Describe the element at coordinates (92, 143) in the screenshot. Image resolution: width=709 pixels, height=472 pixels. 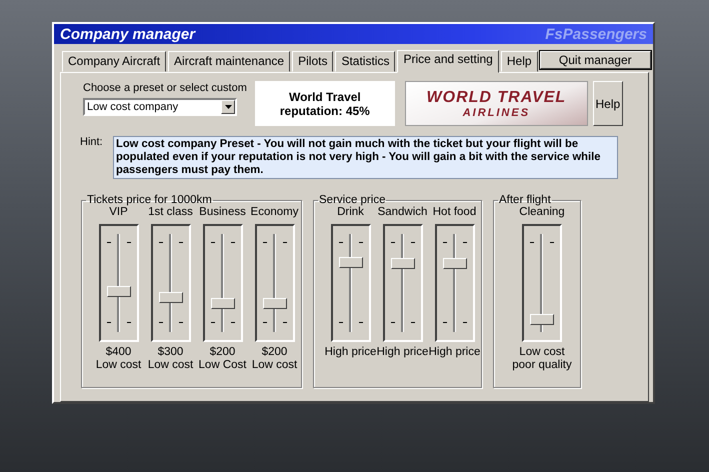
I see `hint-label: Hint:` at that location.